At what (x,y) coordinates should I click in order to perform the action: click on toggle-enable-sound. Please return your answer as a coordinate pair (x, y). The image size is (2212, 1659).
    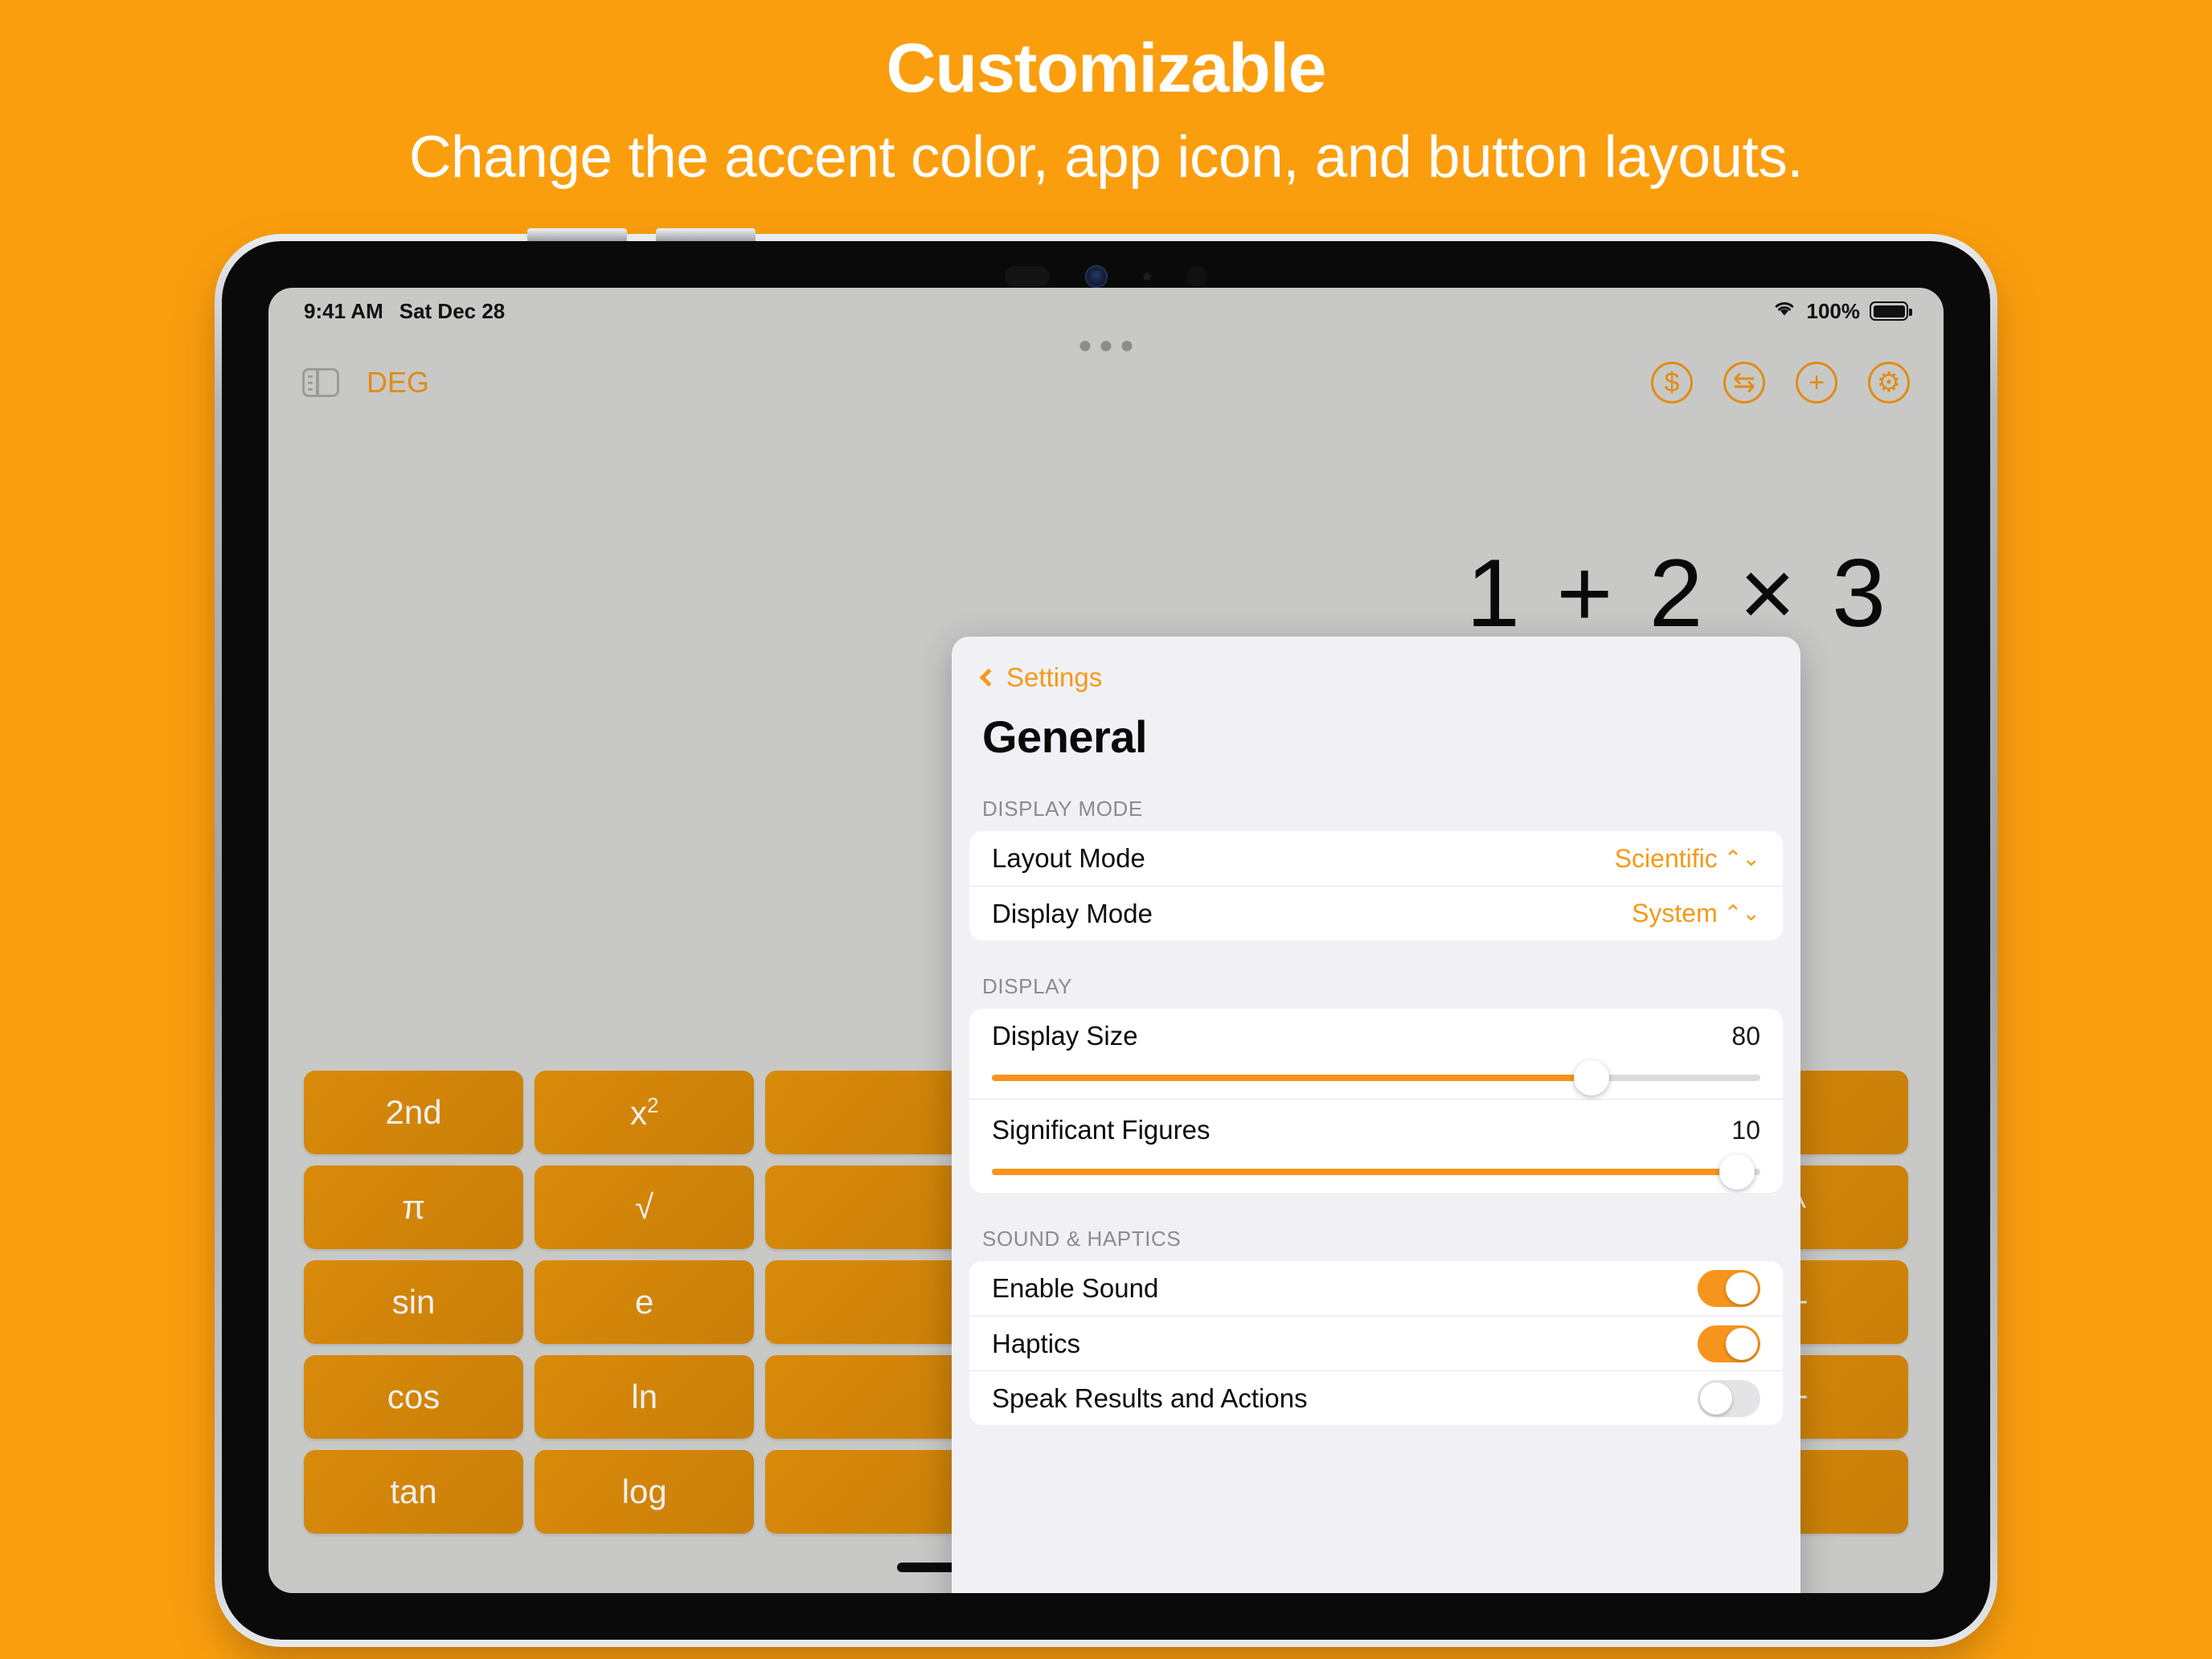
    Looking at the image, I should click on (1729, 1288).